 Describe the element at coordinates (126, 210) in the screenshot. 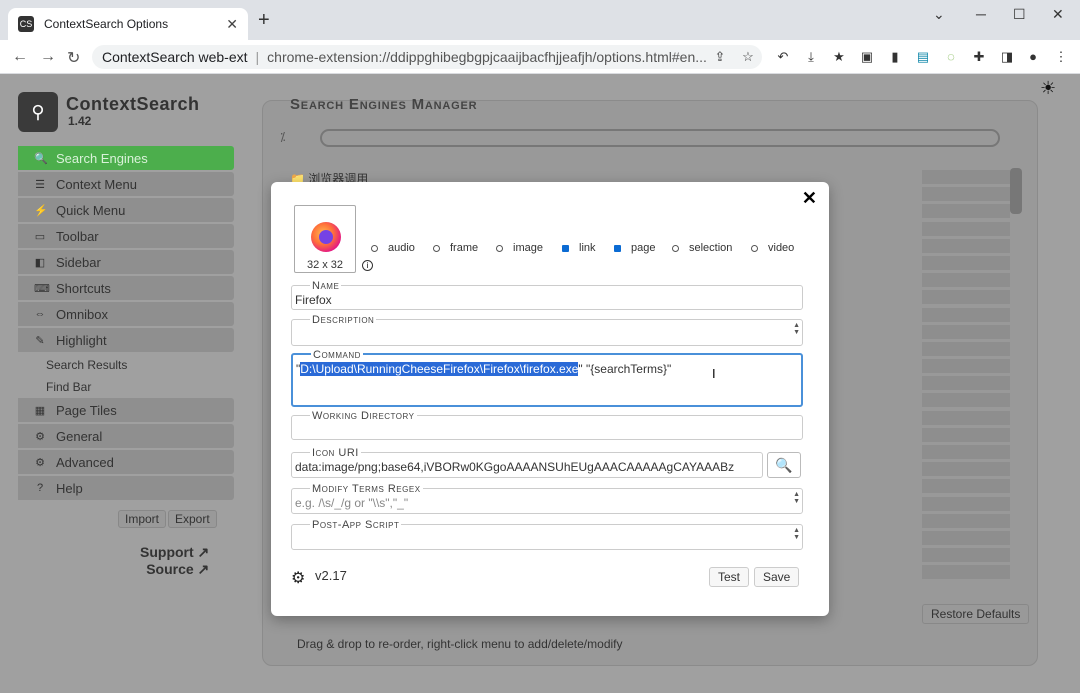

I see `sidebar-item-quick-menu: ⚡ Quick Menu` at that location.